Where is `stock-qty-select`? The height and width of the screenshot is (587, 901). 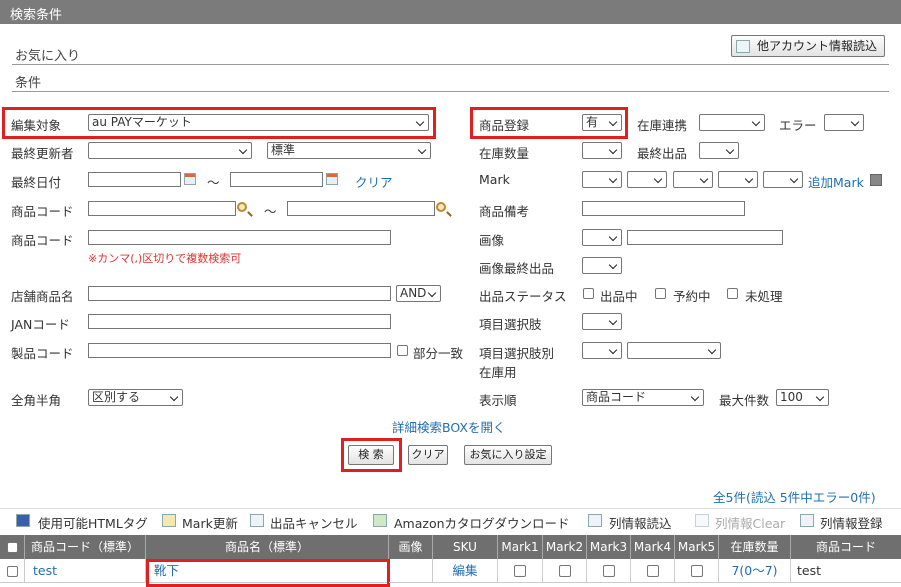
stock-qty-select is located at coordinates (602, 150).